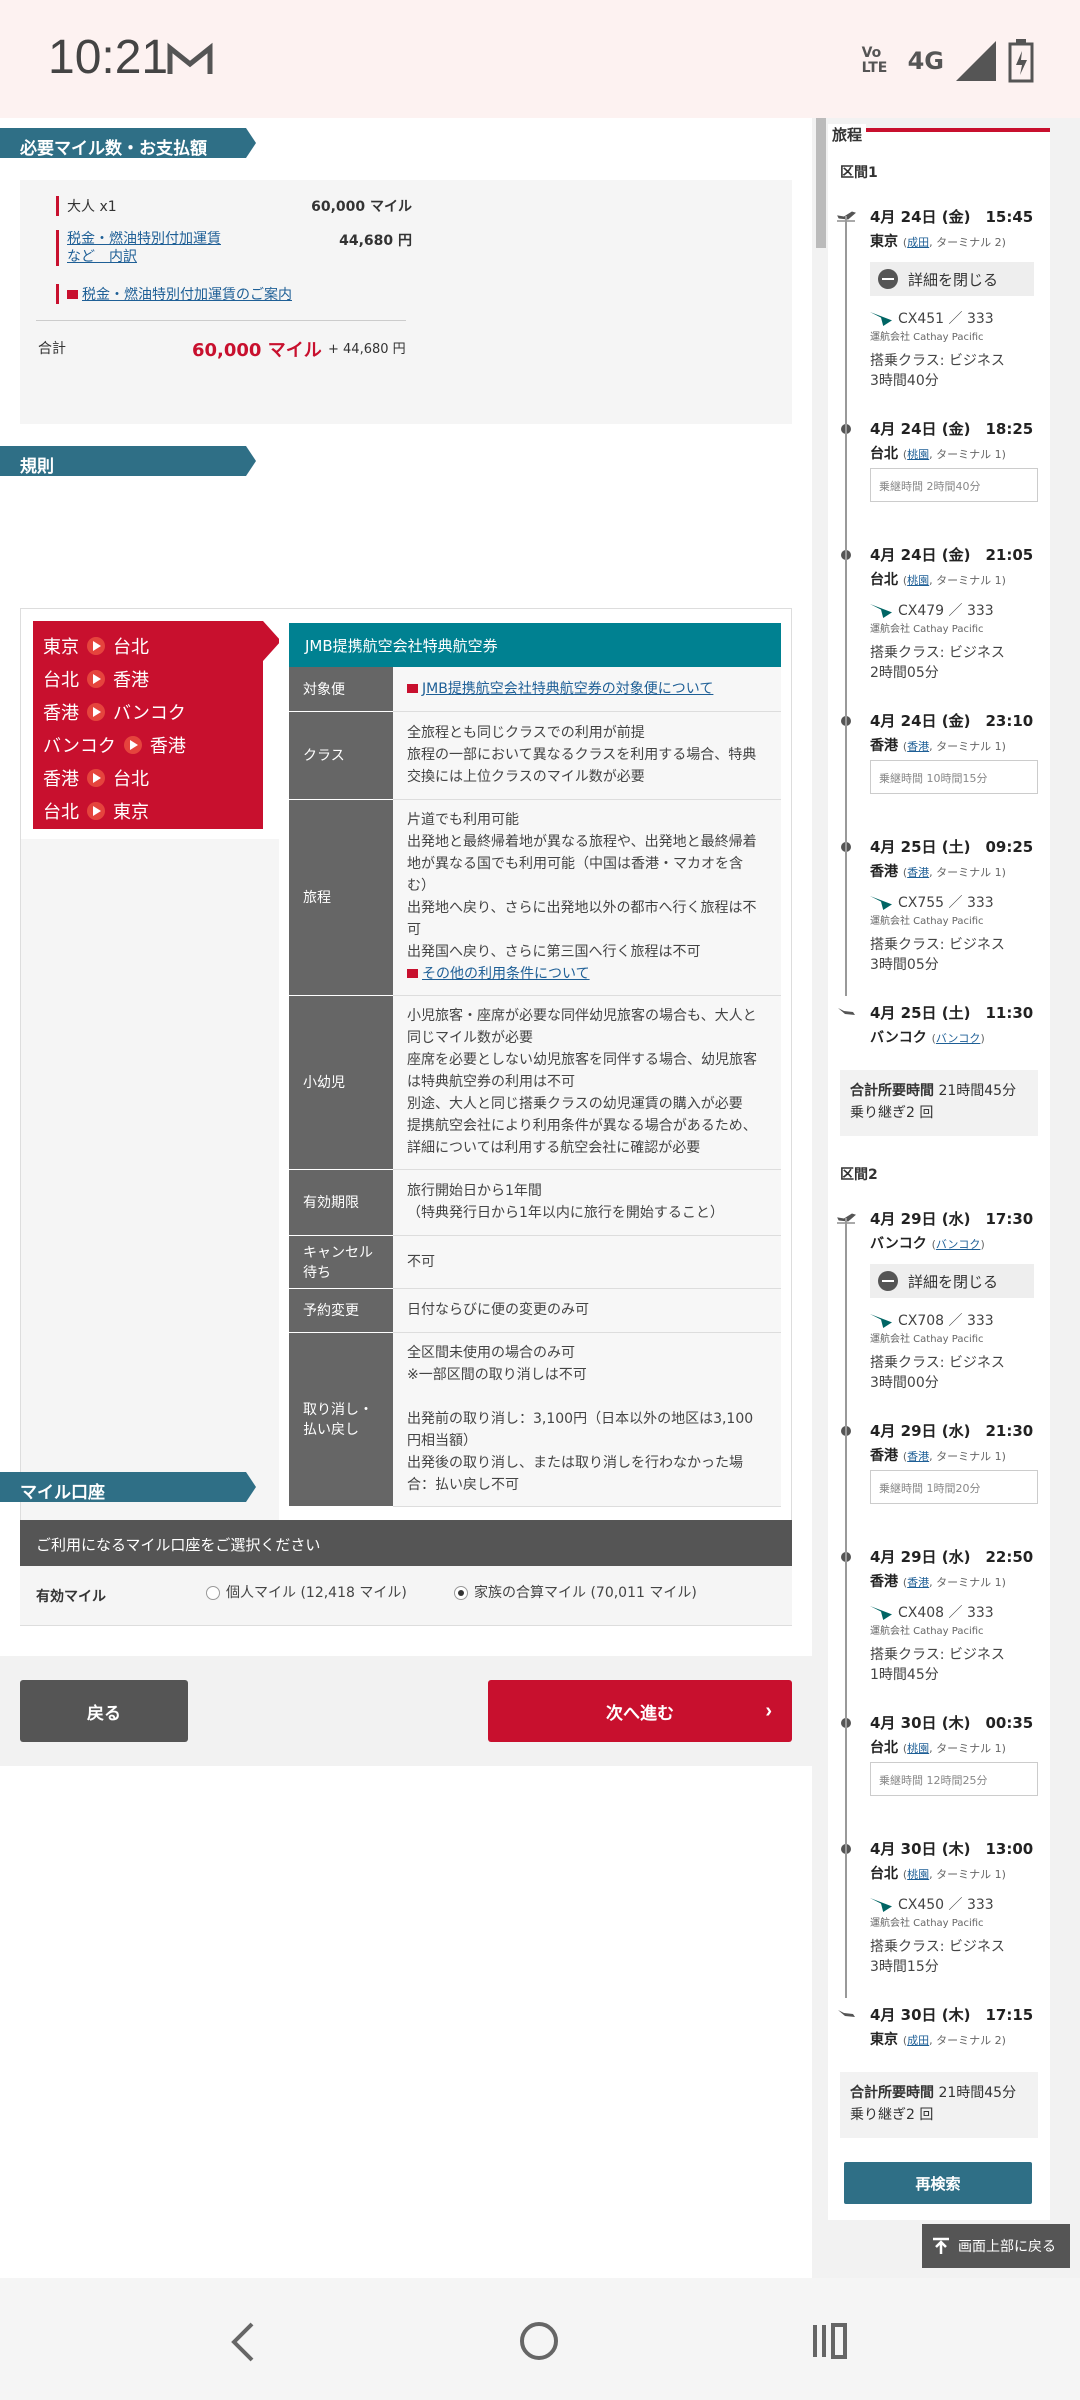 Image resolution: width=1080 pixels, height=2400 pixels. I want to click on radio-icon, so click(213, 1593).